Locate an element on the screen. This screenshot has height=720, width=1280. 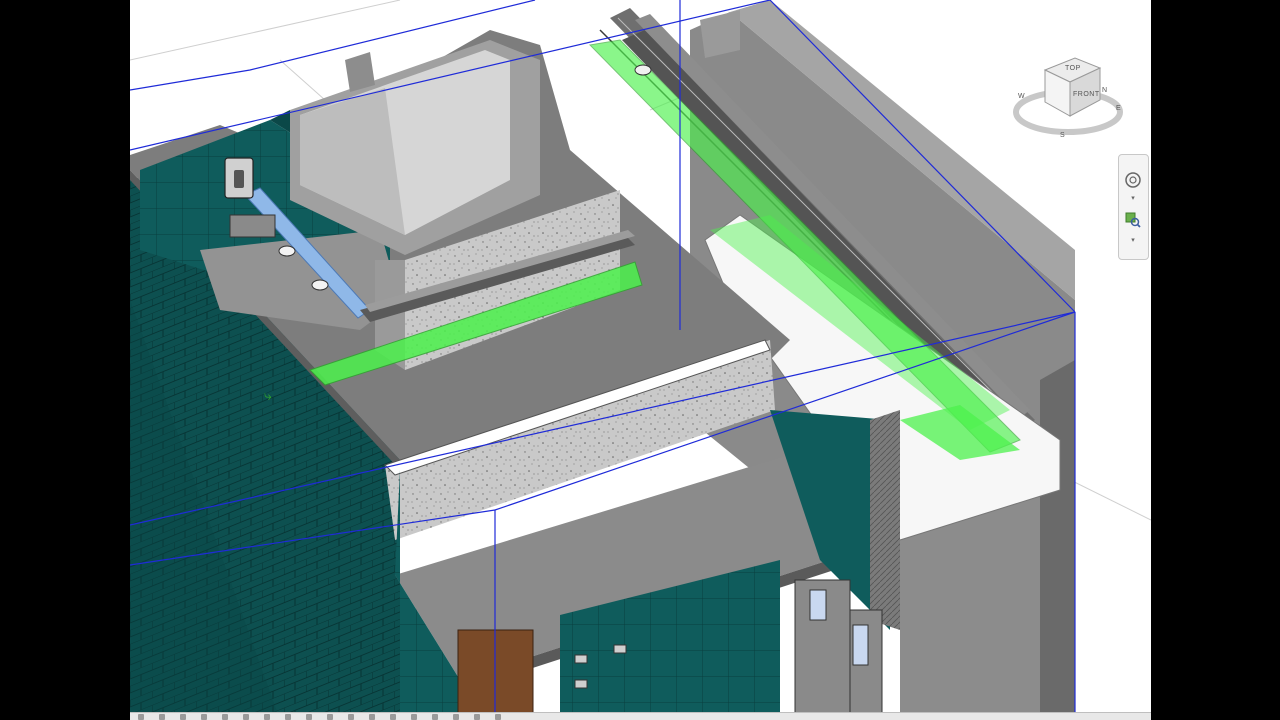
view-control-bar is located at coordinates (640, 716).